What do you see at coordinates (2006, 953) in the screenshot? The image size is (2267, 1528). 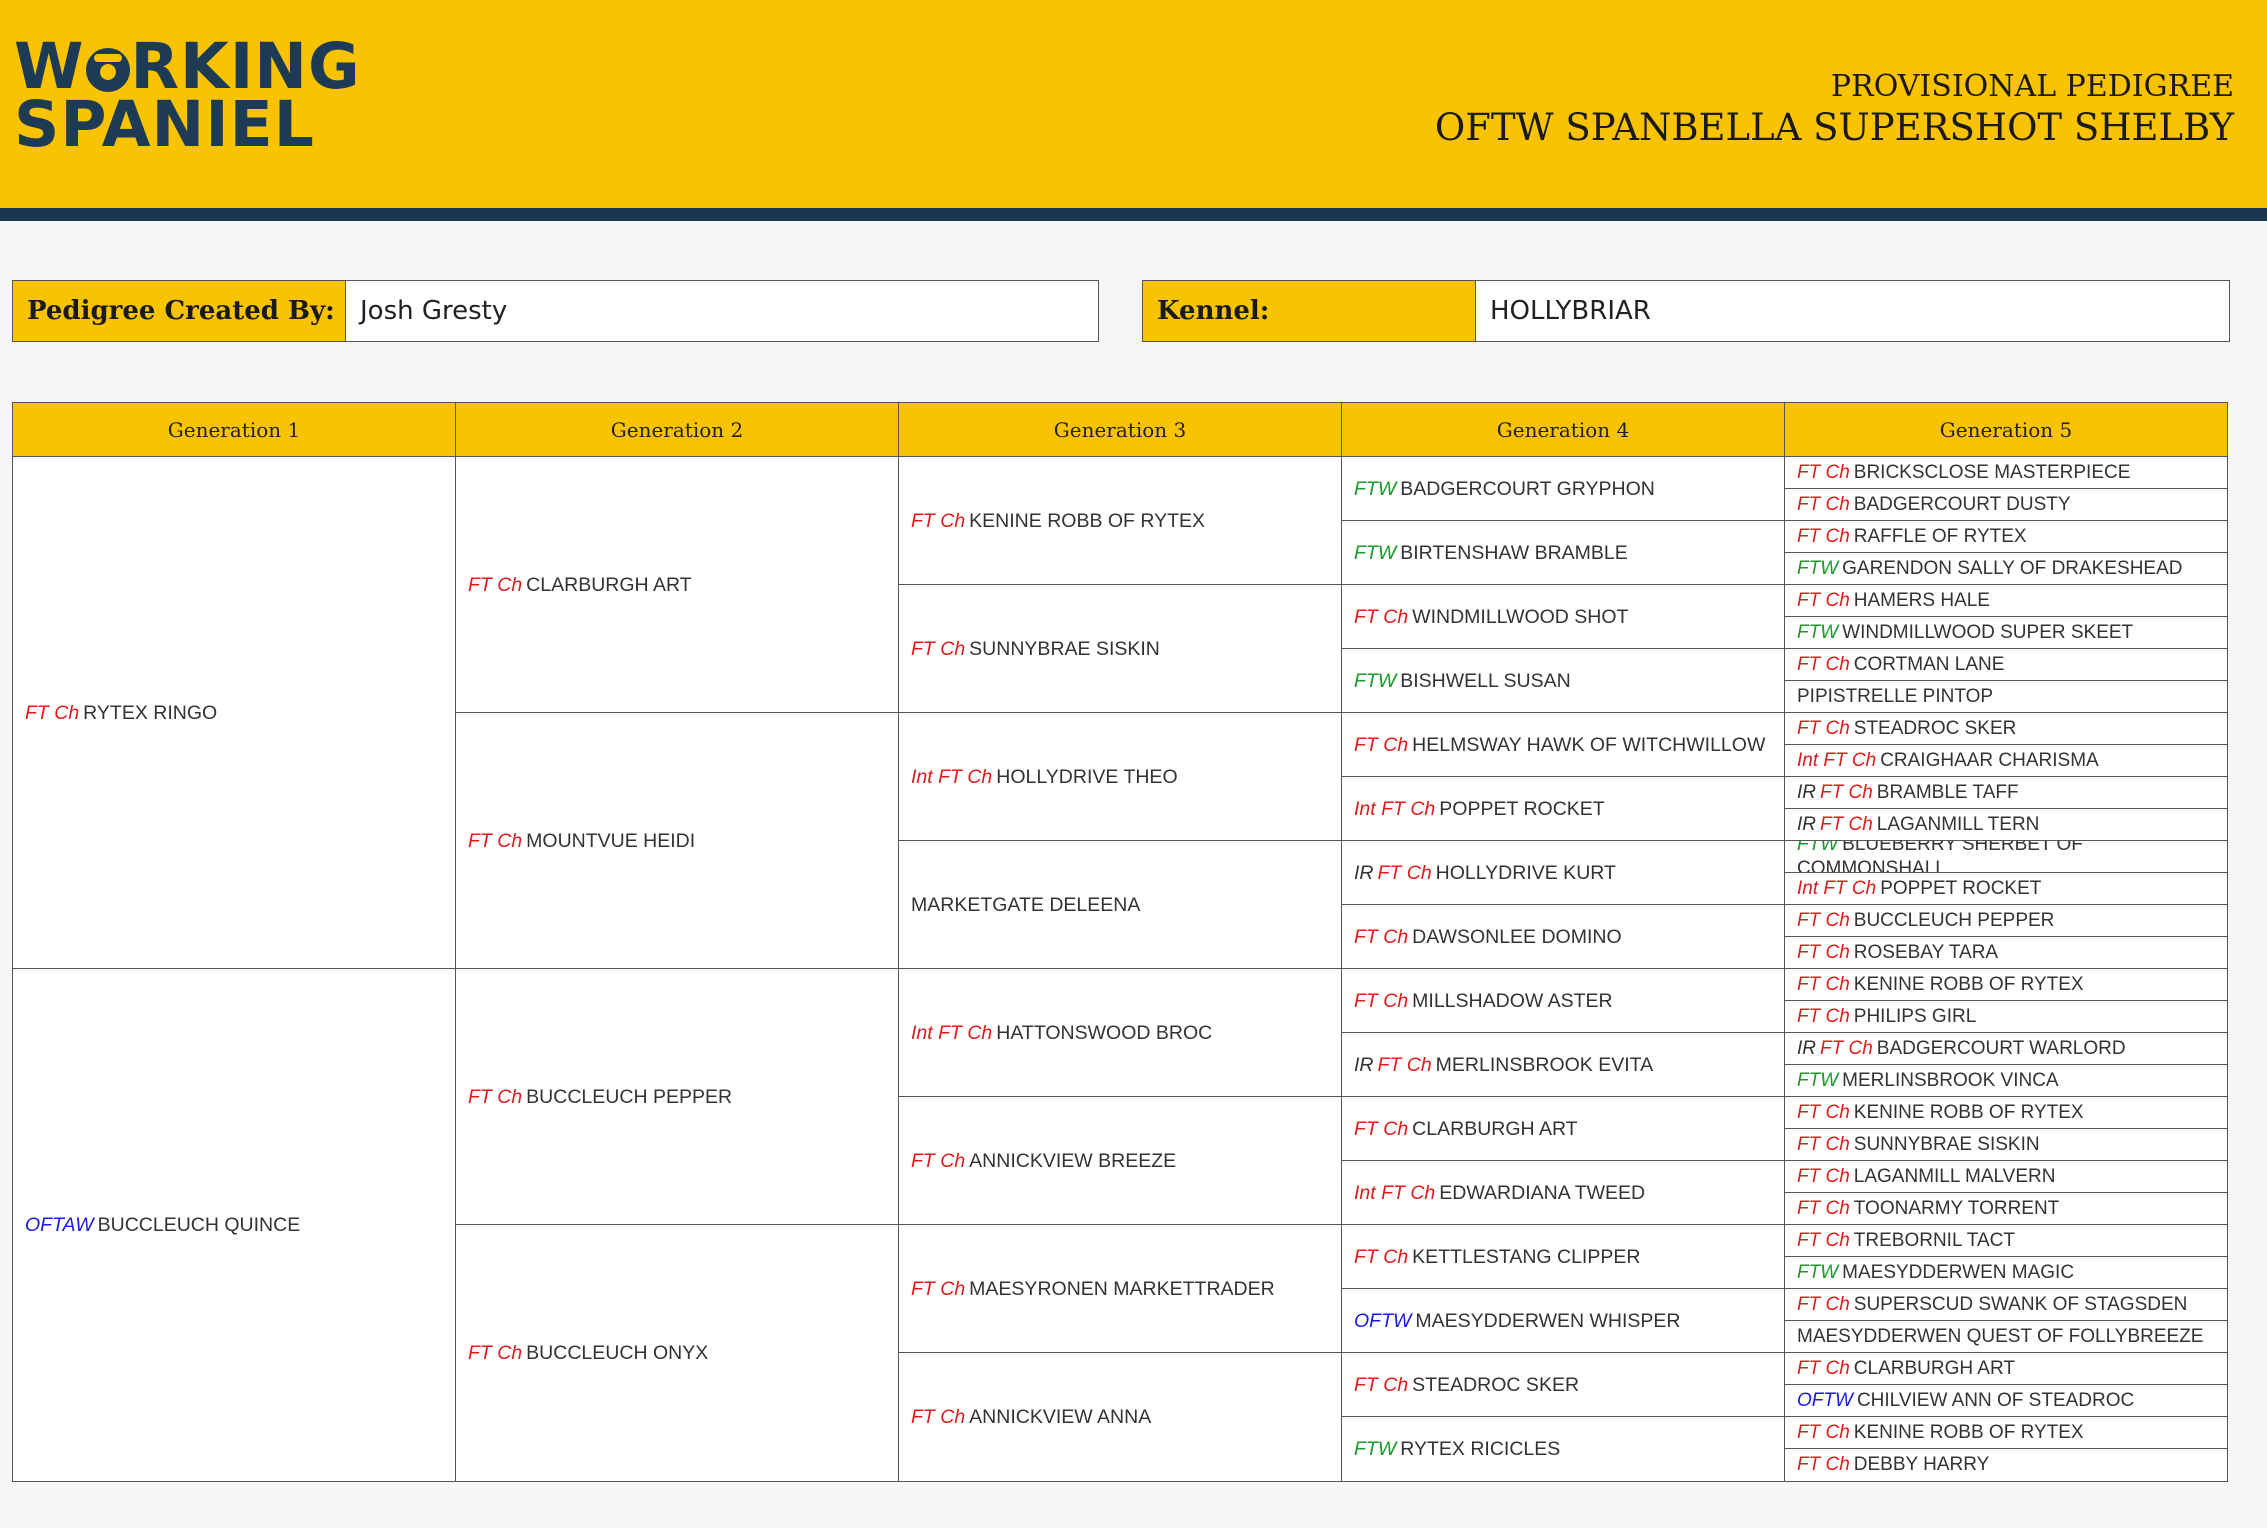 I see `pedigree-entry-gen5: FT Ch ROSEBAY TARA` at bounding box center [2006, 953].